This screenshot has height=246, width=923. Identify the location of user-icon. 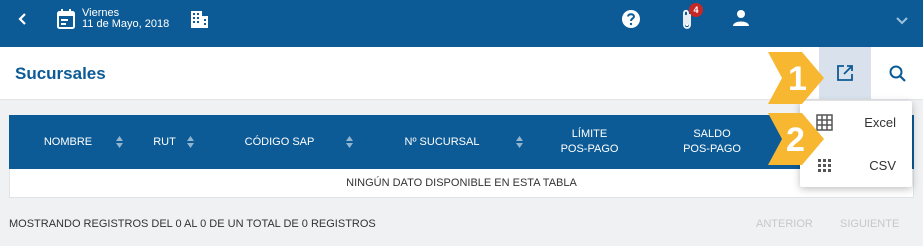
(741, 18).